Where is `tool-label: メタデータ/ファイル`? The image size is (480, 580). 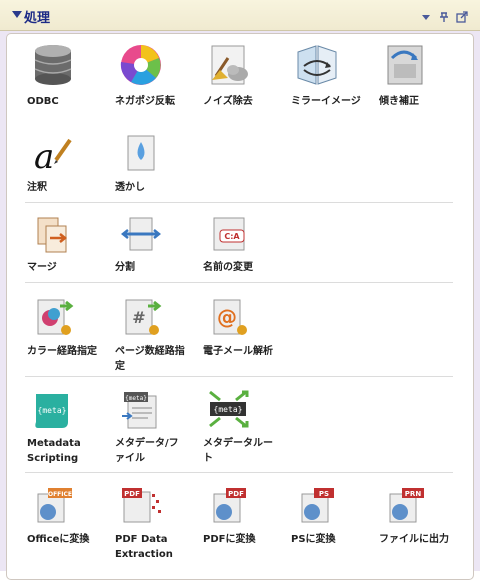 tool-label: メタデータ/ファイル is located at coordinates (147, 451).